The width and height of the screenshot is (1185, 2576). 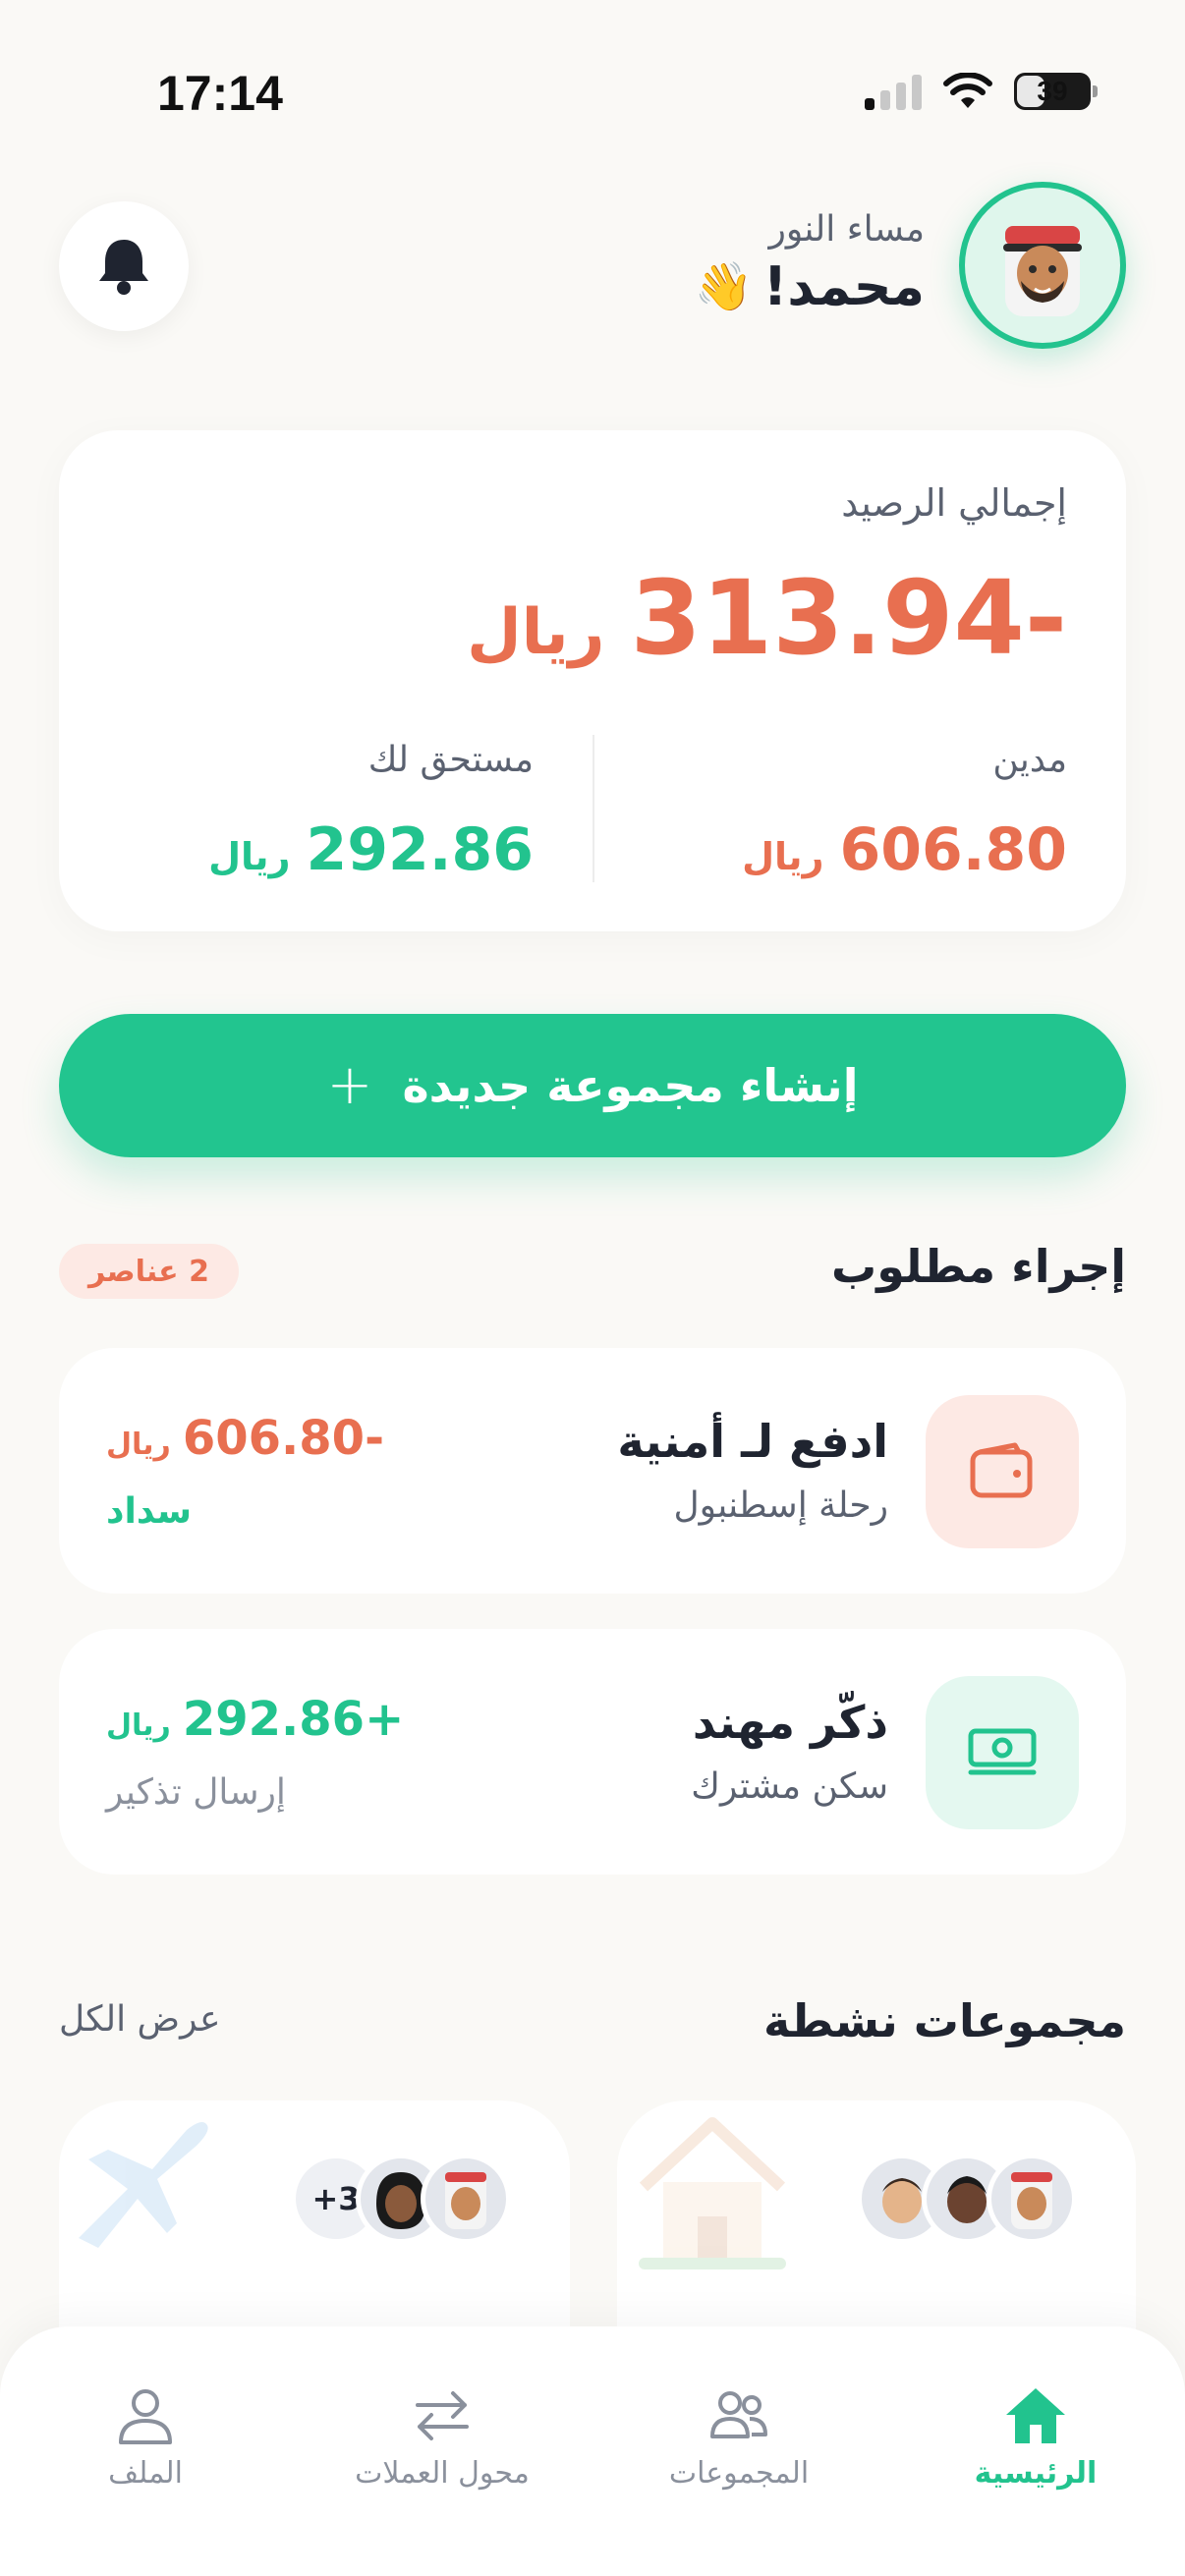 What do you see at coordinates (954, 503) in the screenshot?
I see `total-balance-label: إجمالي الرصيد` at bounding box center [954, 503].